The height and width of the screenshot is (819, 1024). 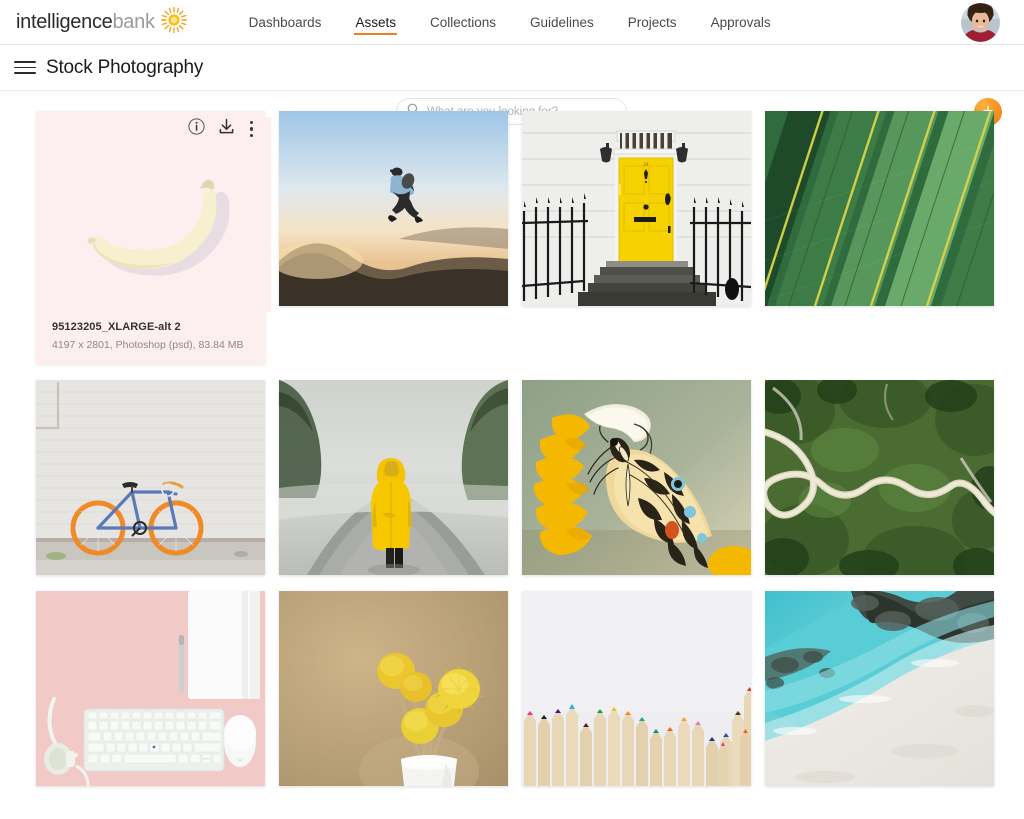 I want to click on hamburger-menu-icon, so click(x=25, y=68).